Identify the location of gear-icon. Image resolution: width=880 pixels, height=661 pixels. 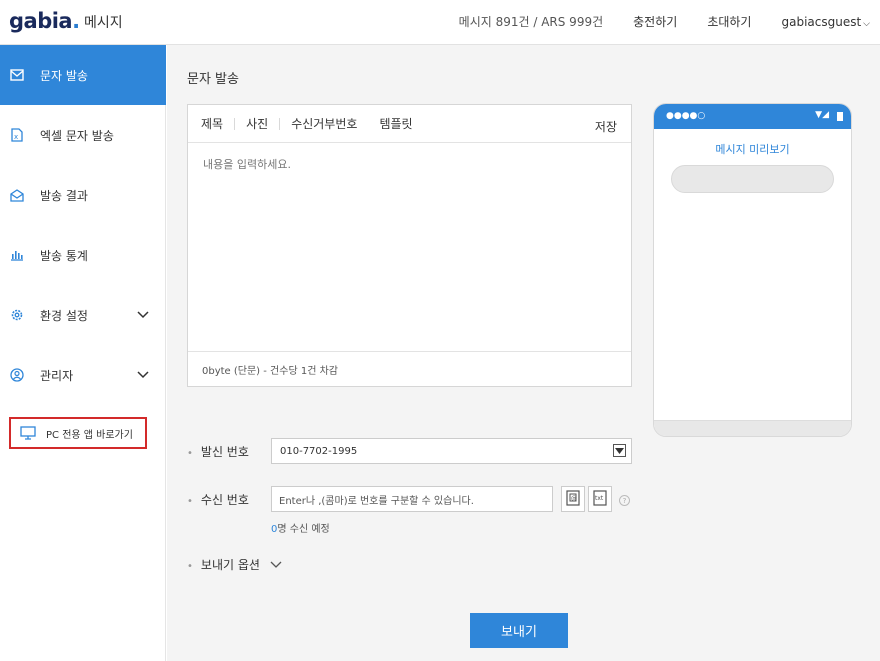
(17, 315).